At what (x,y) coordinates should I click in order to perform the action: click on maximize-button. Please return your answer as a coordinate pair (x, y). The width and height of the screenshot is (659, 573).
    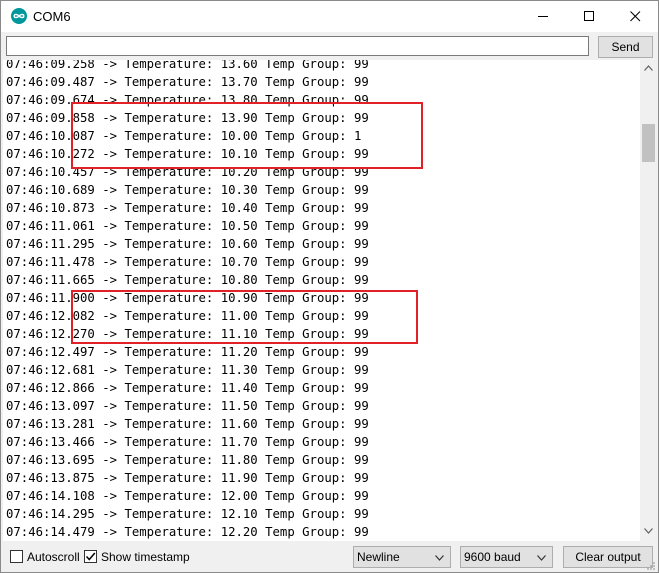
    Looking at the image, I should click on (589, 16).